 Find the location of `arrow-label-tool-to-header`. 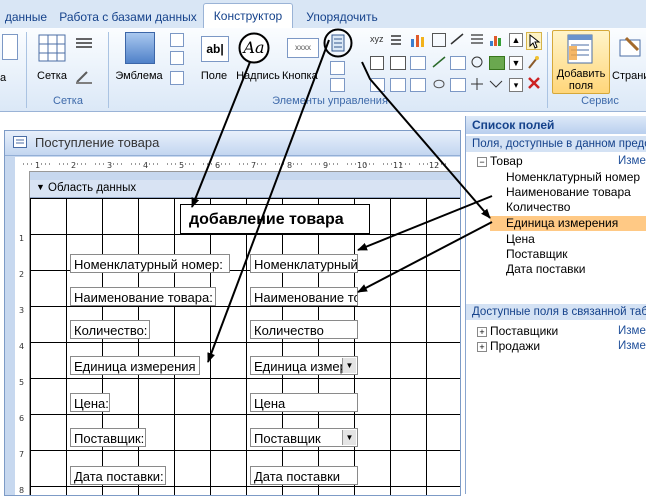

arrow-label-tool-to-header is located at coordinates (221, 134).